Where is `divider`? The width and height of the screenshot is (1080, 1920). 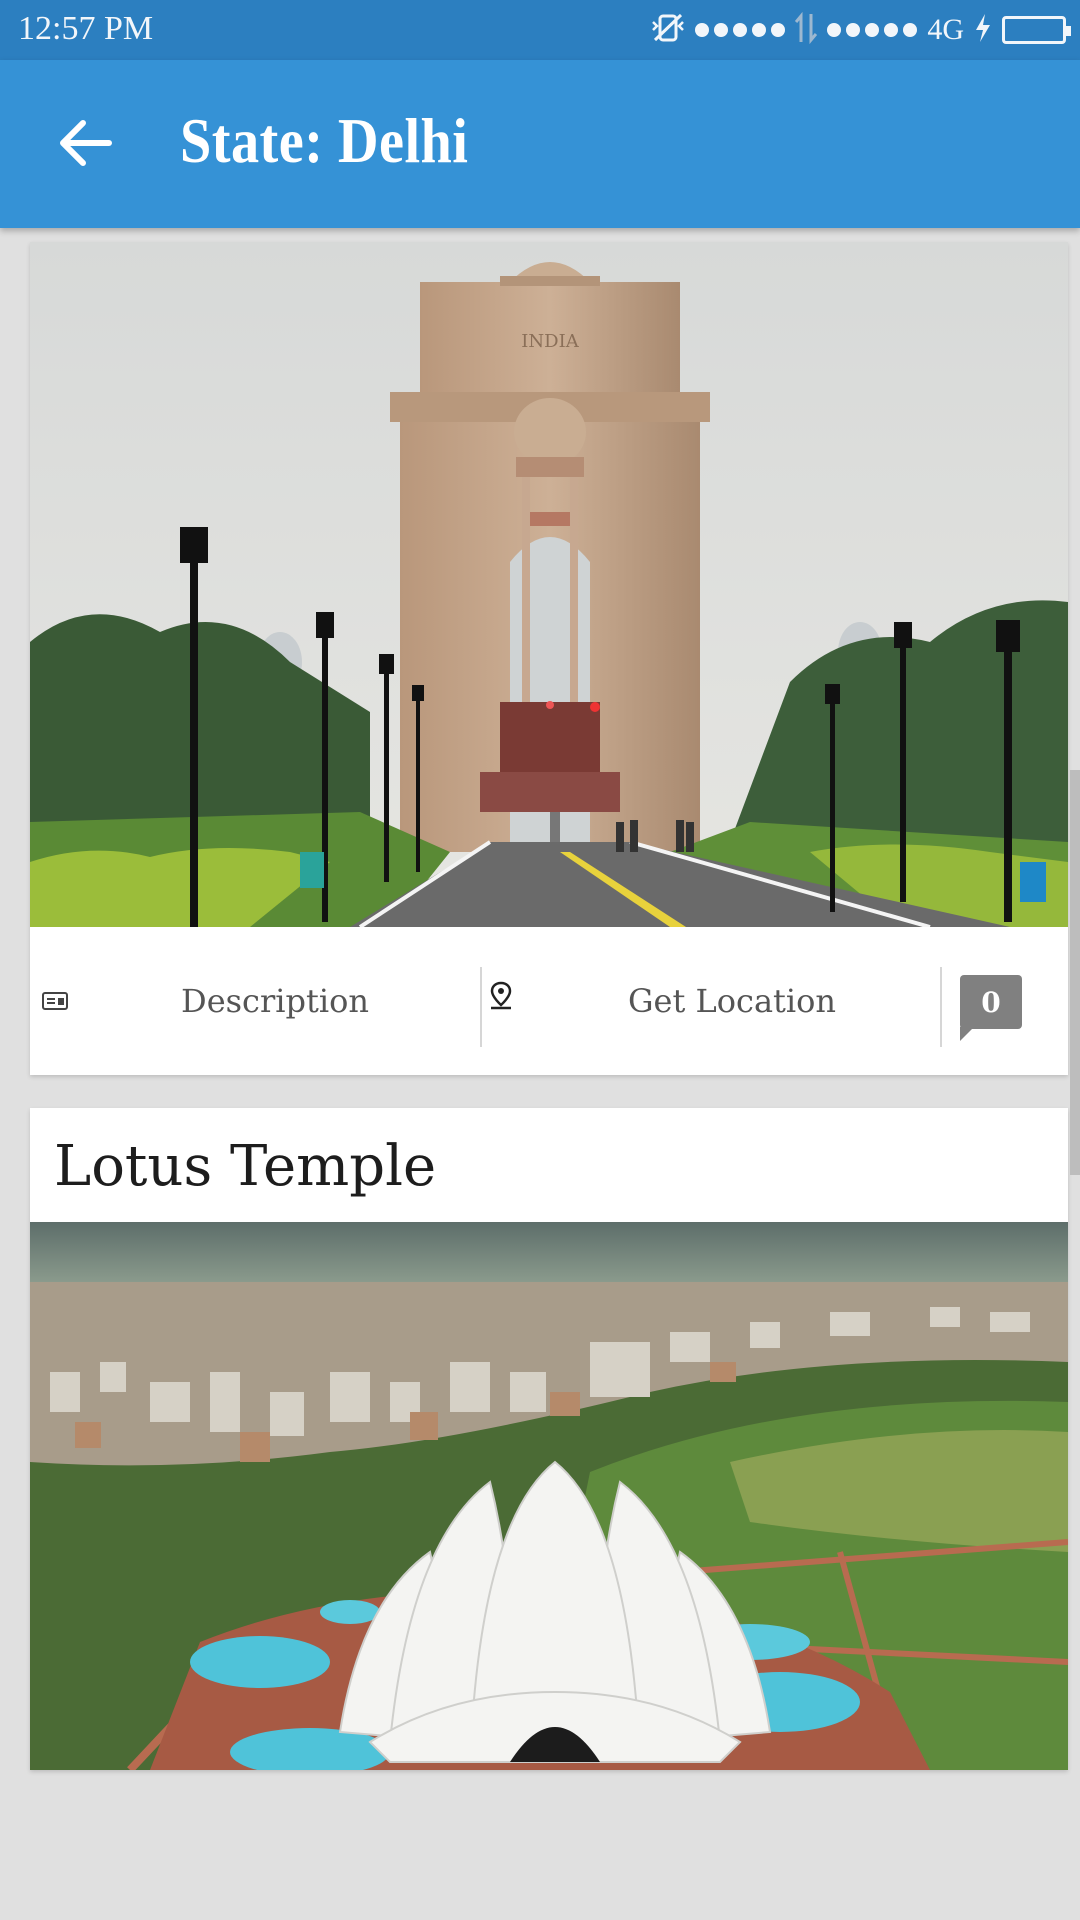 divider is located at coordinates (941, 1007).